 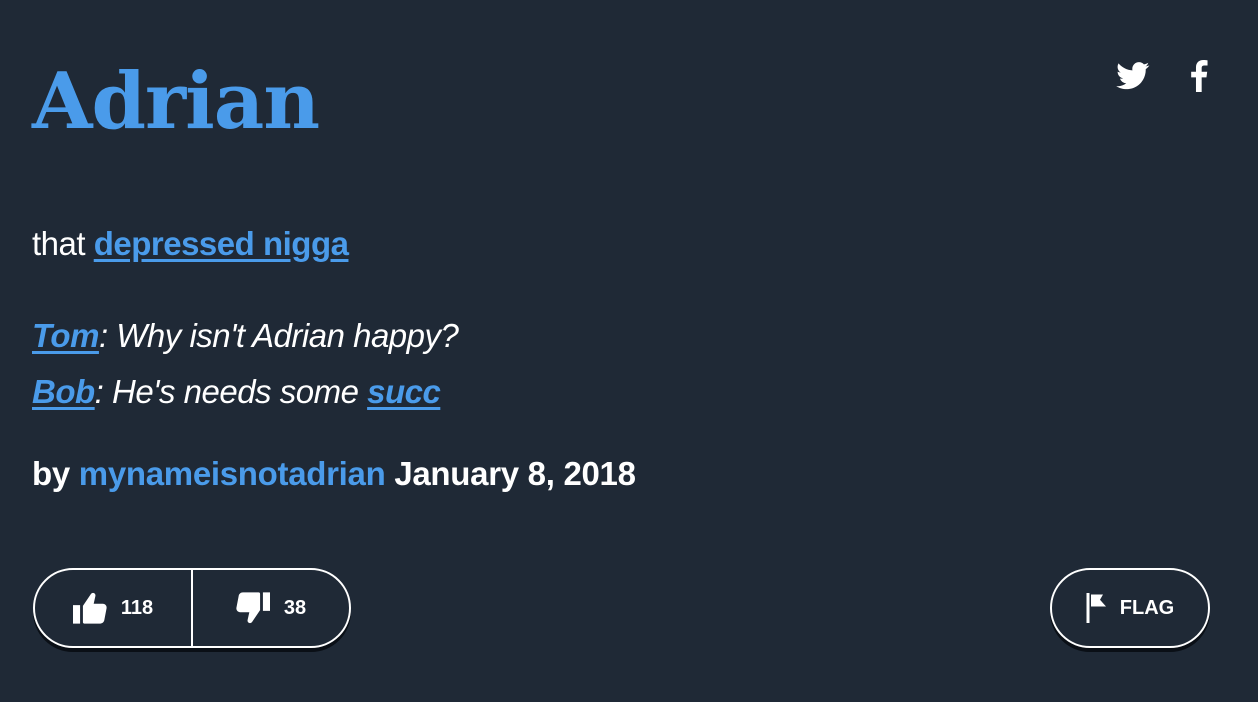 I want to click on facebook-icon, so click(x=1199, y=76).